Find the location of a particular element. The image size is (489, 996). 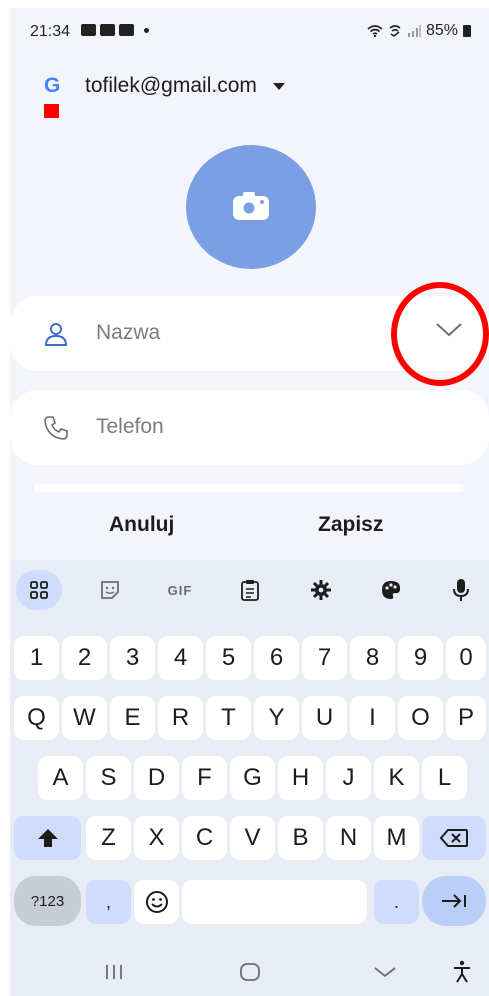

gif-label: GIF is located at coordinates (180, 590).